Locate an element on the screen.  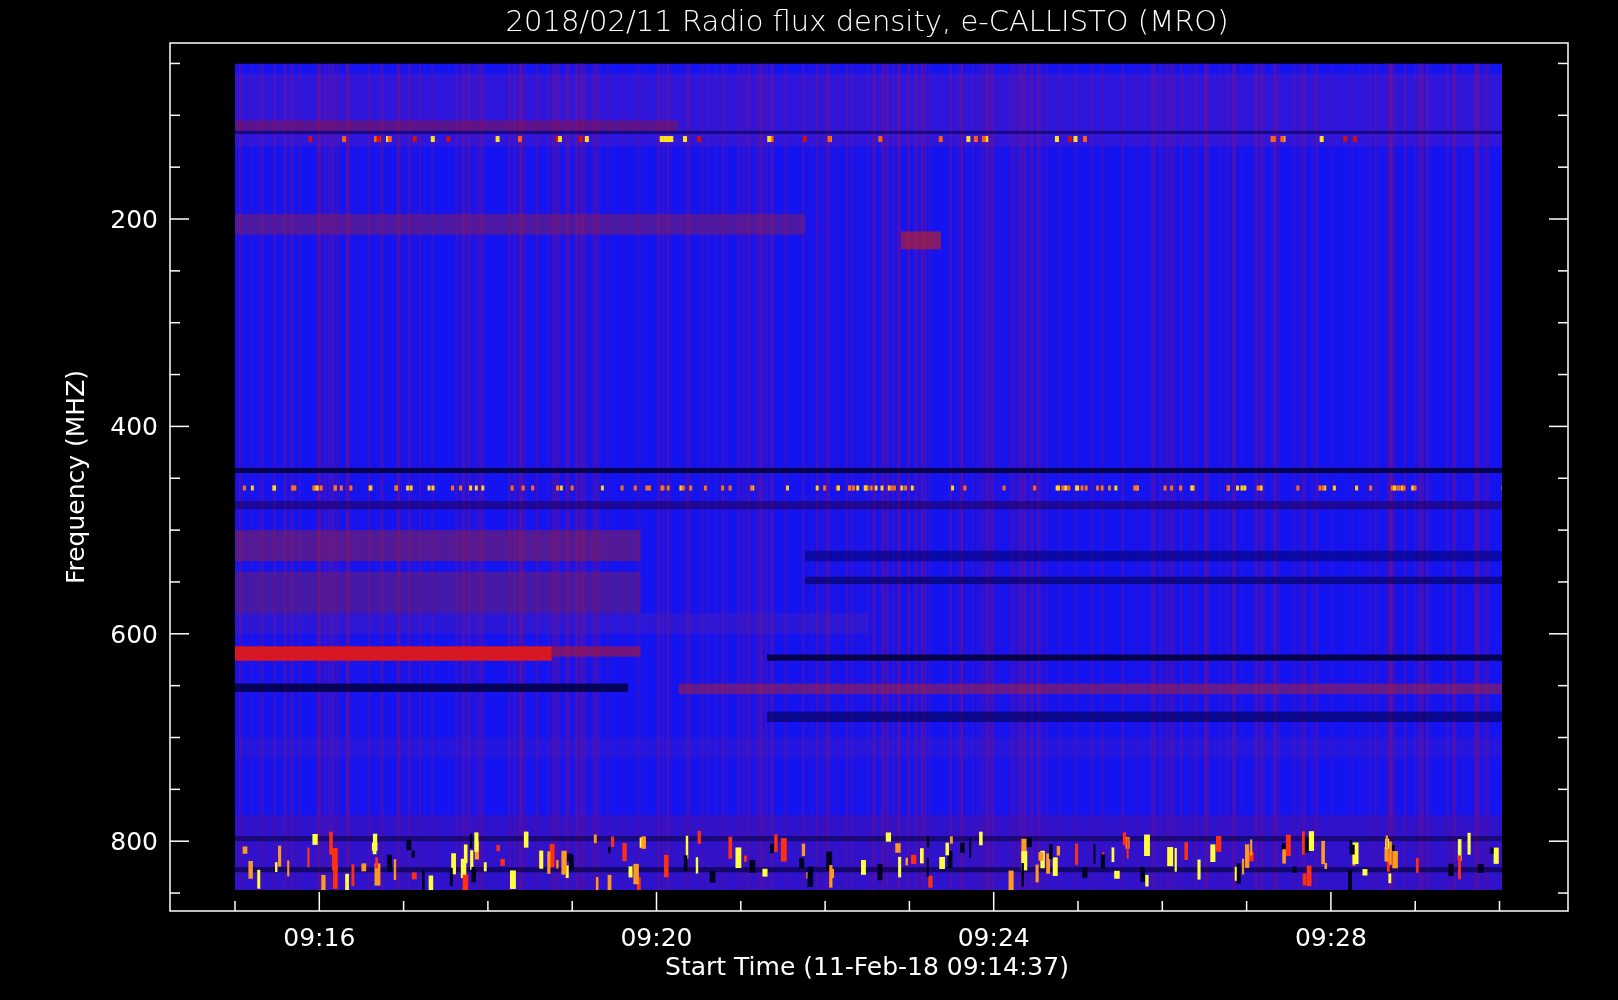
x-tick-label: 09:16 is located at coordinates (319, 937).